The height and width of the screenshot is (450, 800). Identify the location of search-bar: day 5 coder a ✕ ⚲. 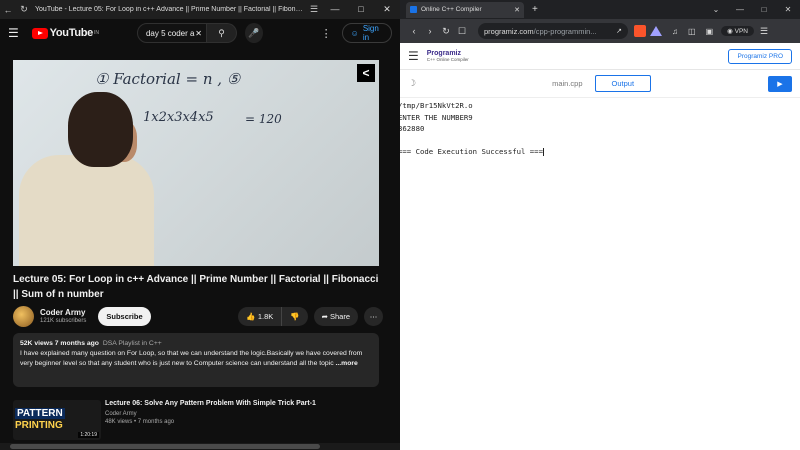
(186, 33).